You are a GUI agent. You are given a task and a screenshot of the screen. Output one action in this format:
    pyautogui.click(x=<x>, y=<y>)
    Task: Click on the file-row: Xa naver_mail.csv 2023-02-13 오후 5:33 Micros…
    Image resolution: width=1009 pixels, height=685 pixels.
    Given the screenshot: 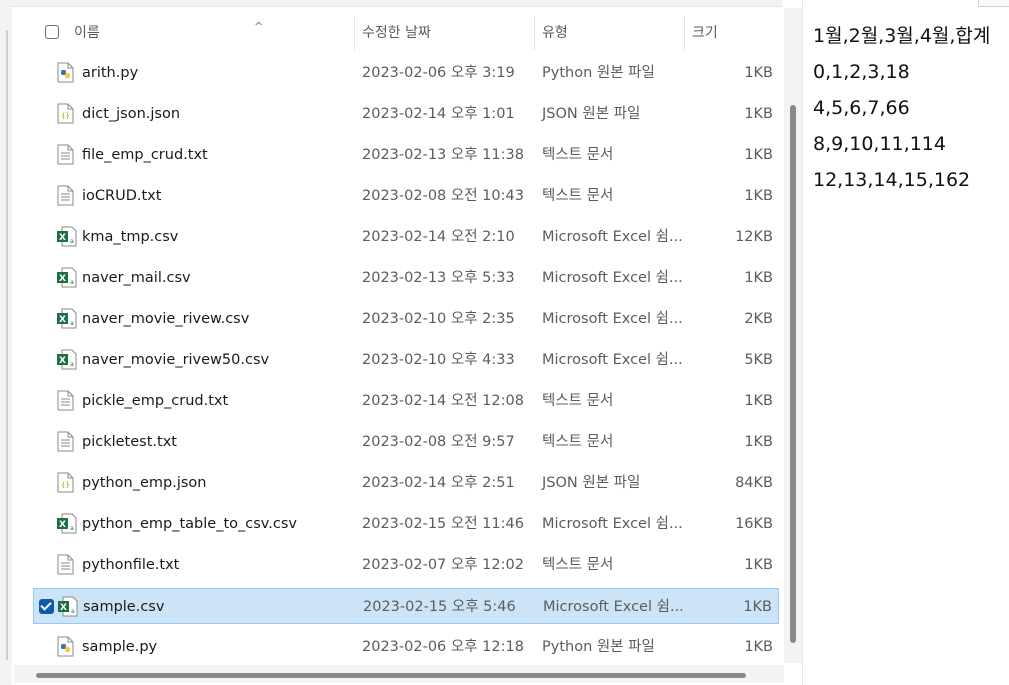 What is the action you would take?
    pyautogui.click(x=406, y=278)
    